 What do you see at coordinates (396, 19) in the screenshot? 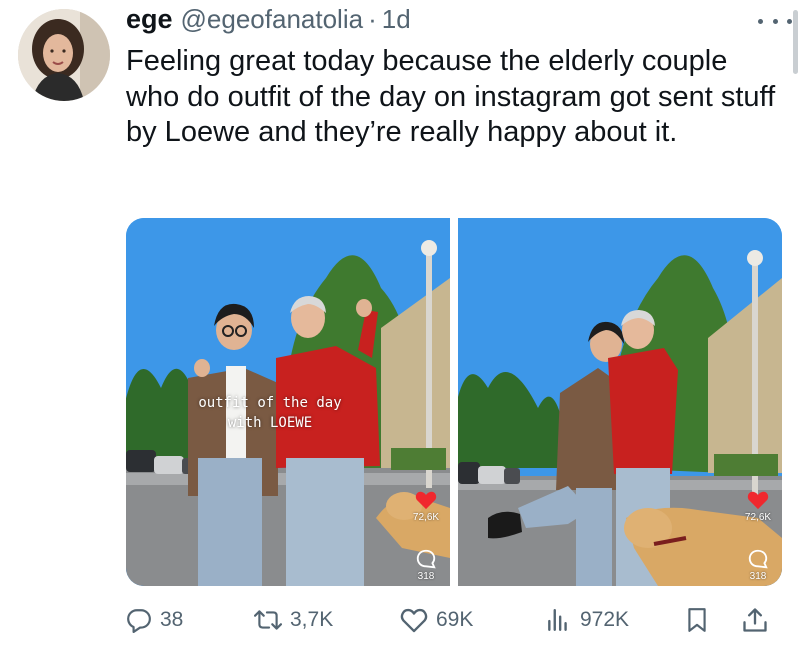
I see `post-time: 1d` at bounding box center [396, 19].